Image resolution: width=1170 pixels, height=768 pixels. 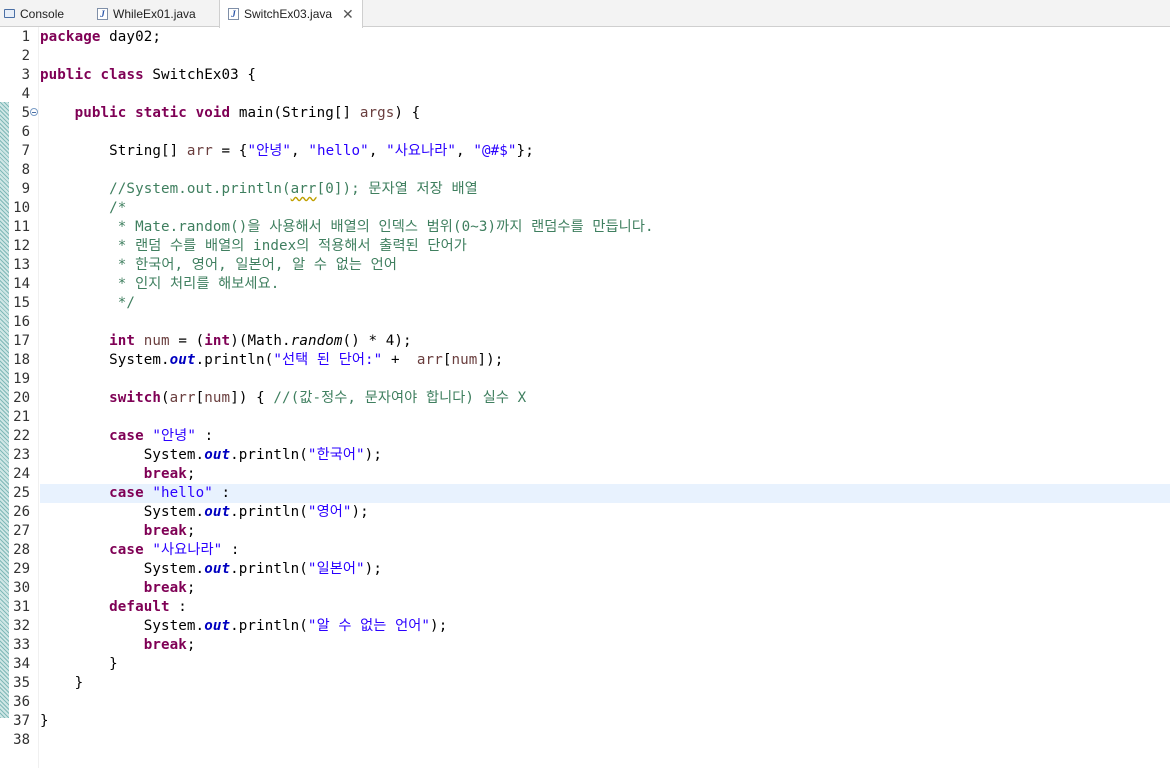 I want to click on code-token: .println(, so click(x=269, y=512).